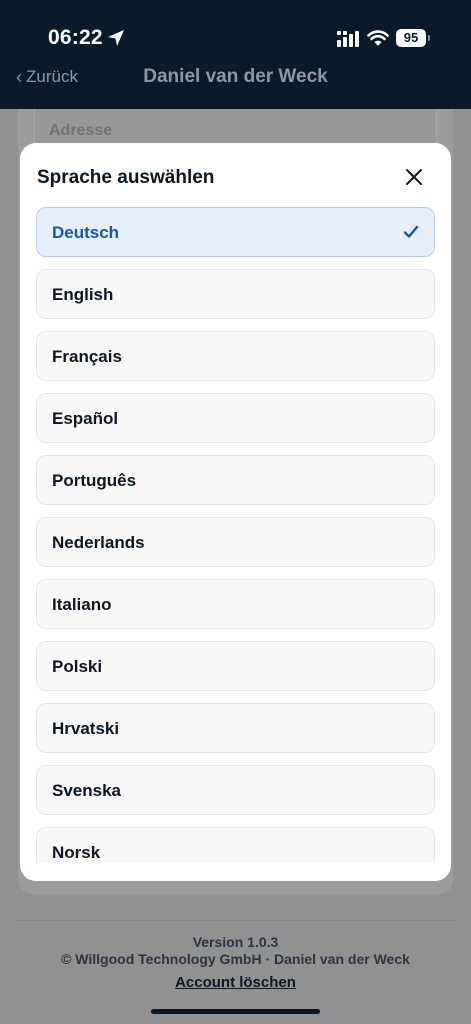 This screenshot has height=1024, width=471. I want to click on location-arrow-icon, so click(116, 38).